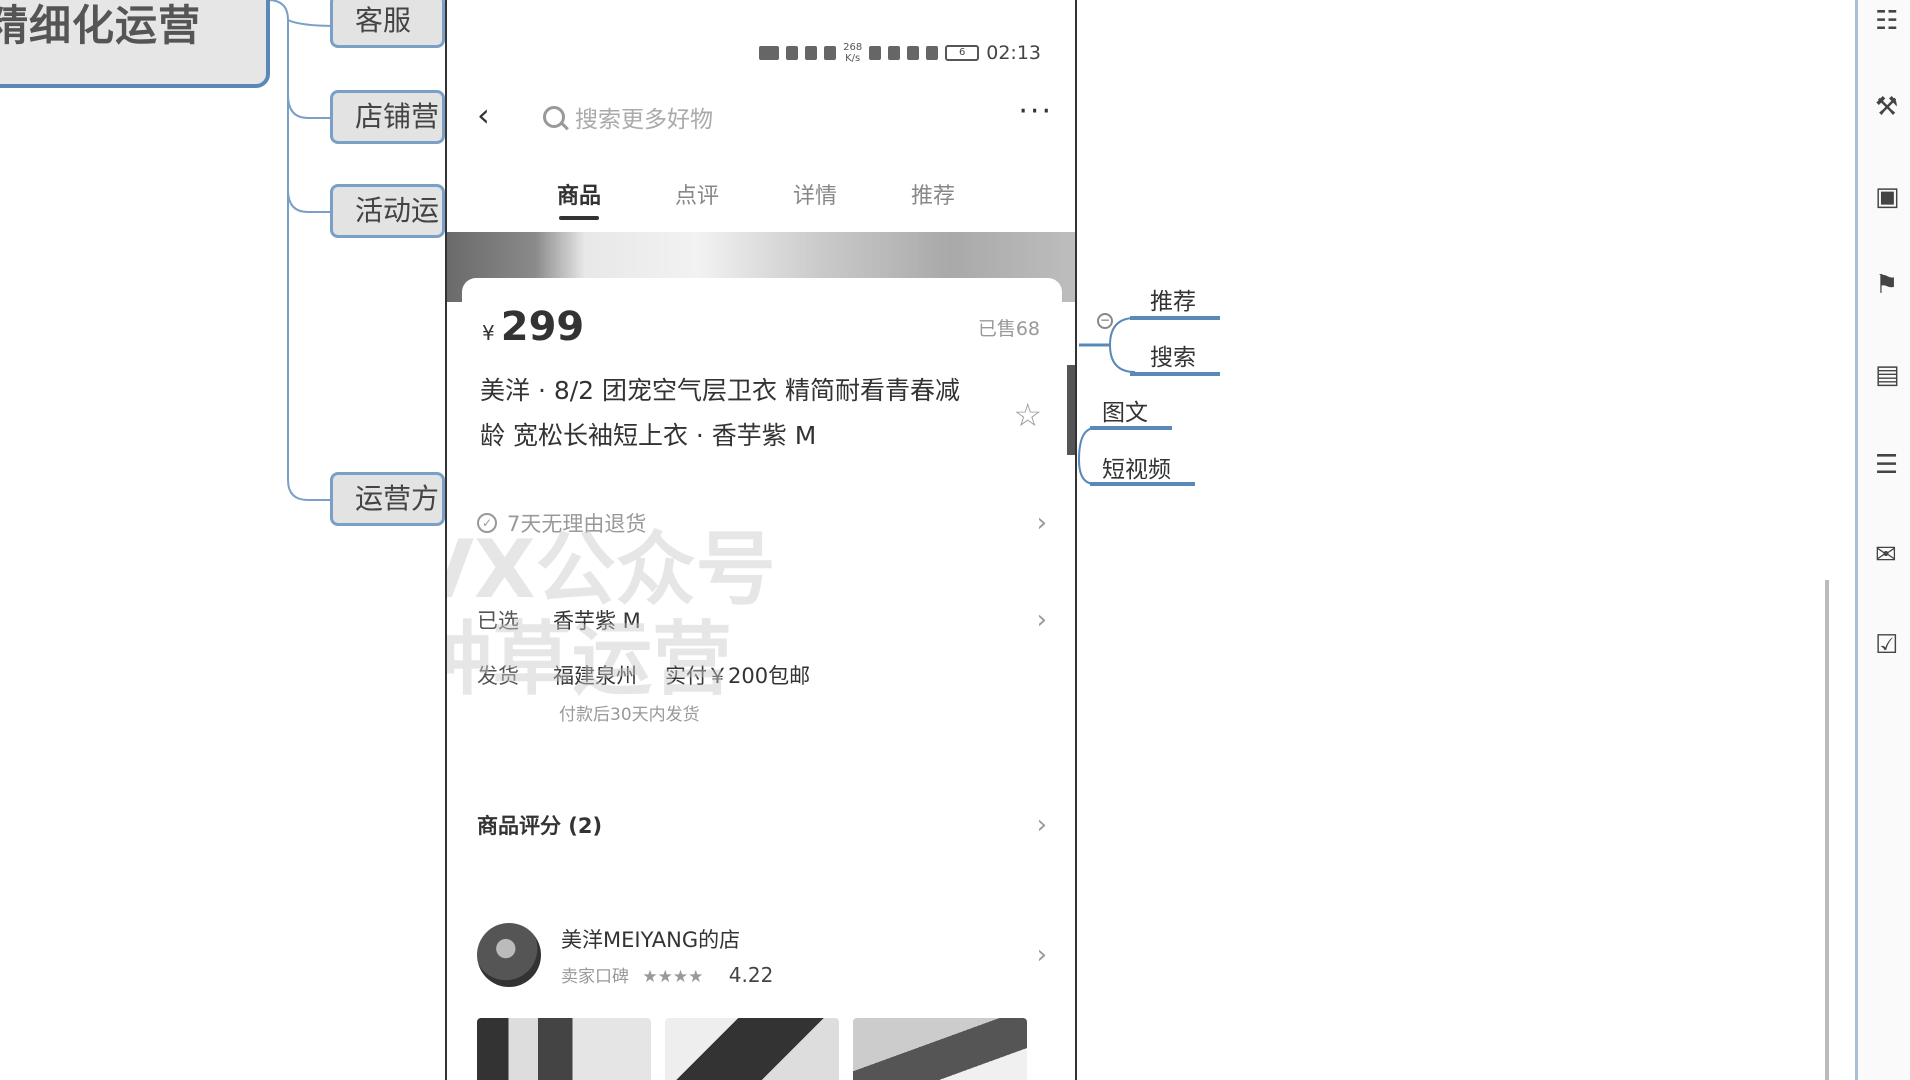 This screenshot has width=1910, height=1080. I want to click on shop-avatar, so click(509, 955).